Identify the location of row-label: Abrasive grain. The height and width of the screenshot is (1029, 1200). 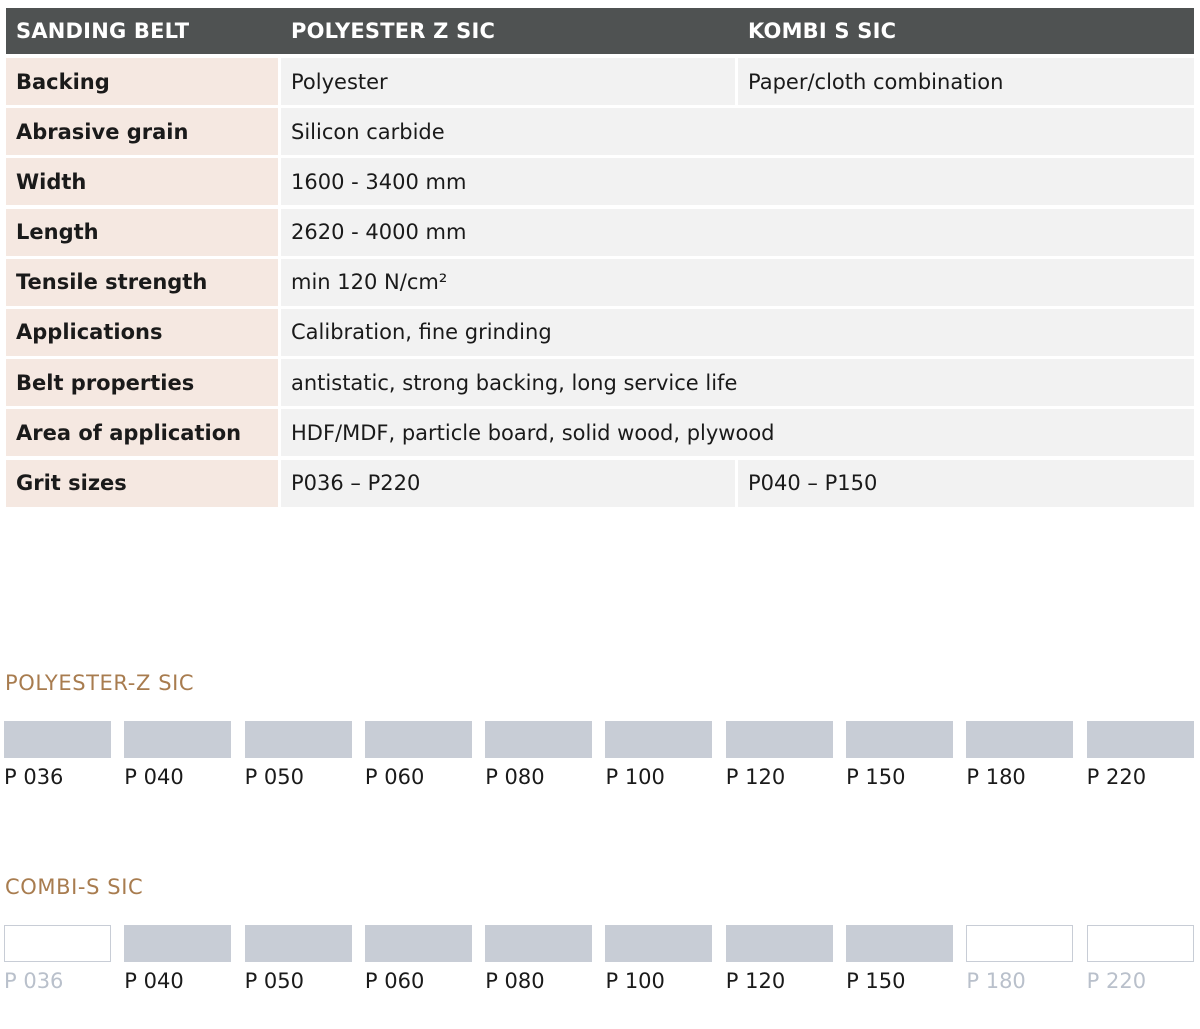
(142, 132).